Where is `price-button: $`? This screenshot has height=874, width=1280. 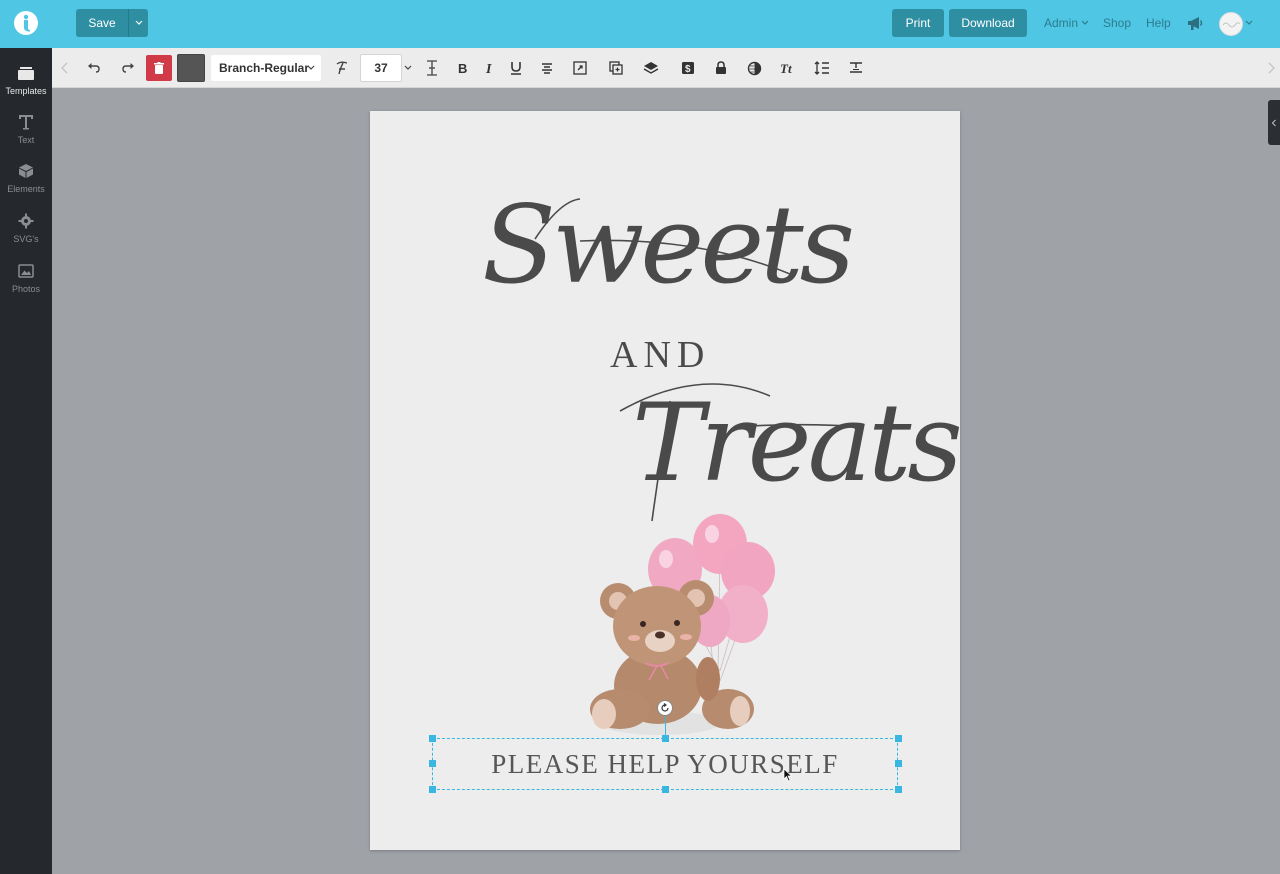
price-button: $ is located at coordinates (688, 68).